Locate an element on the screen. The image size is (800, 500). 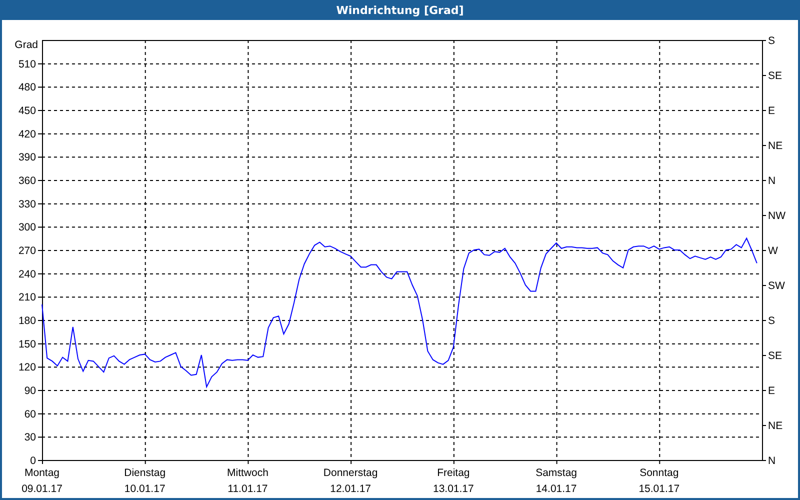
compass-label: W is located at coordinates (773, 251).